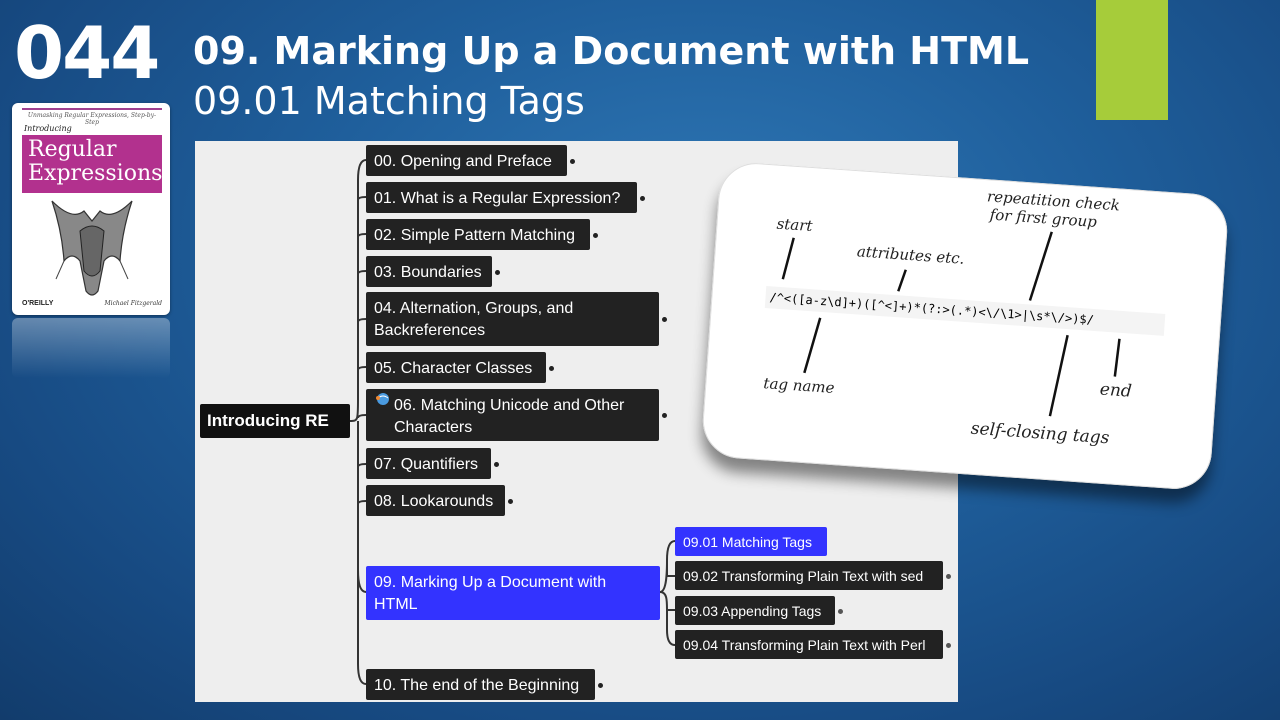 This screenshot has height=720, width=1280. I want to click on chapter-node-07: 07. Quantifiers, so click(432, 463).